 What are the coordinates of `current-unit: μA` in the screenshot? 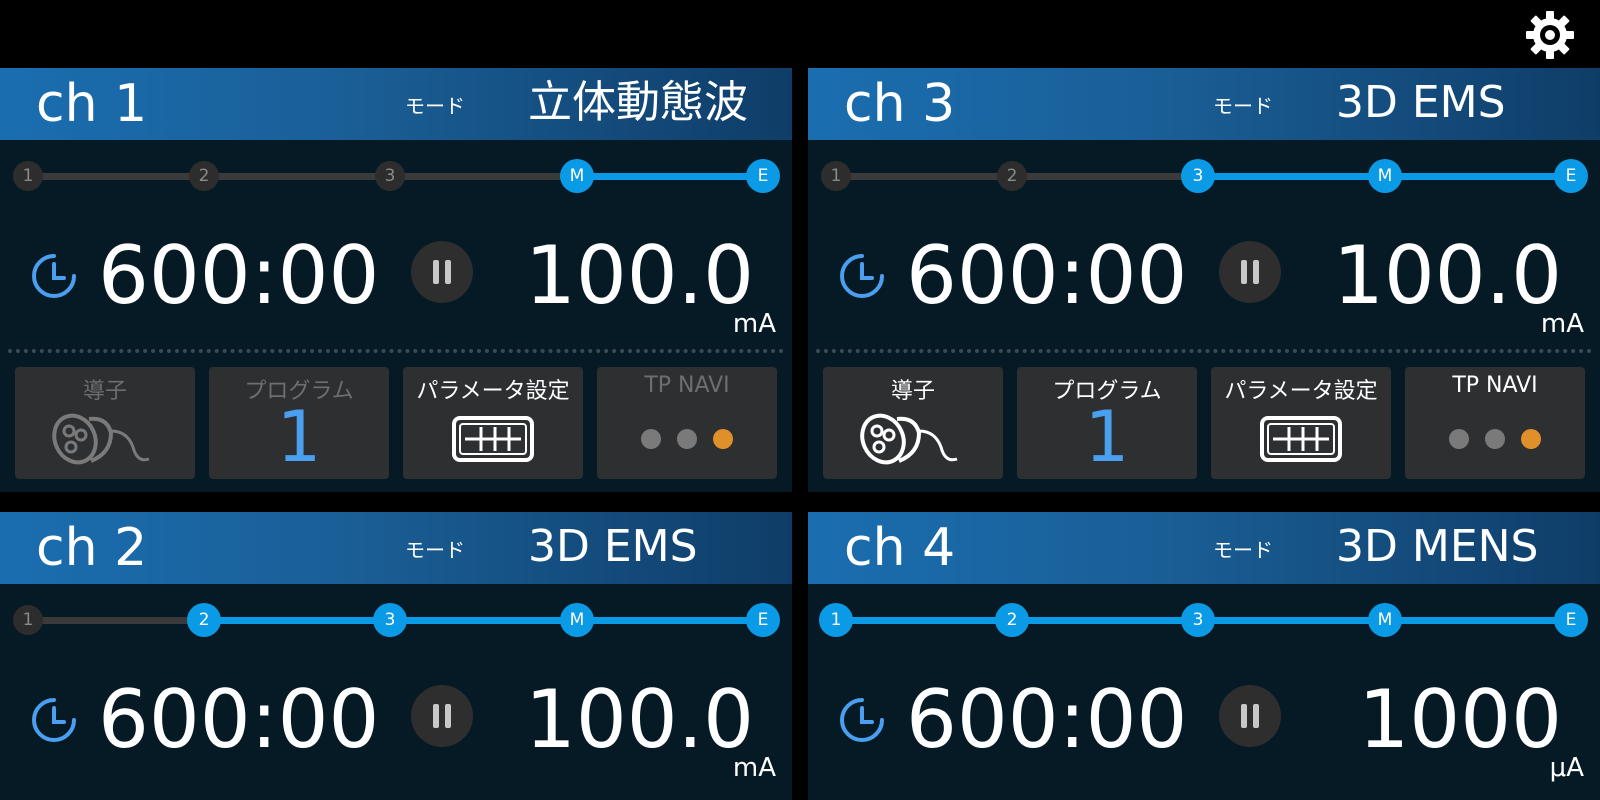 It's located at (1566, 768).